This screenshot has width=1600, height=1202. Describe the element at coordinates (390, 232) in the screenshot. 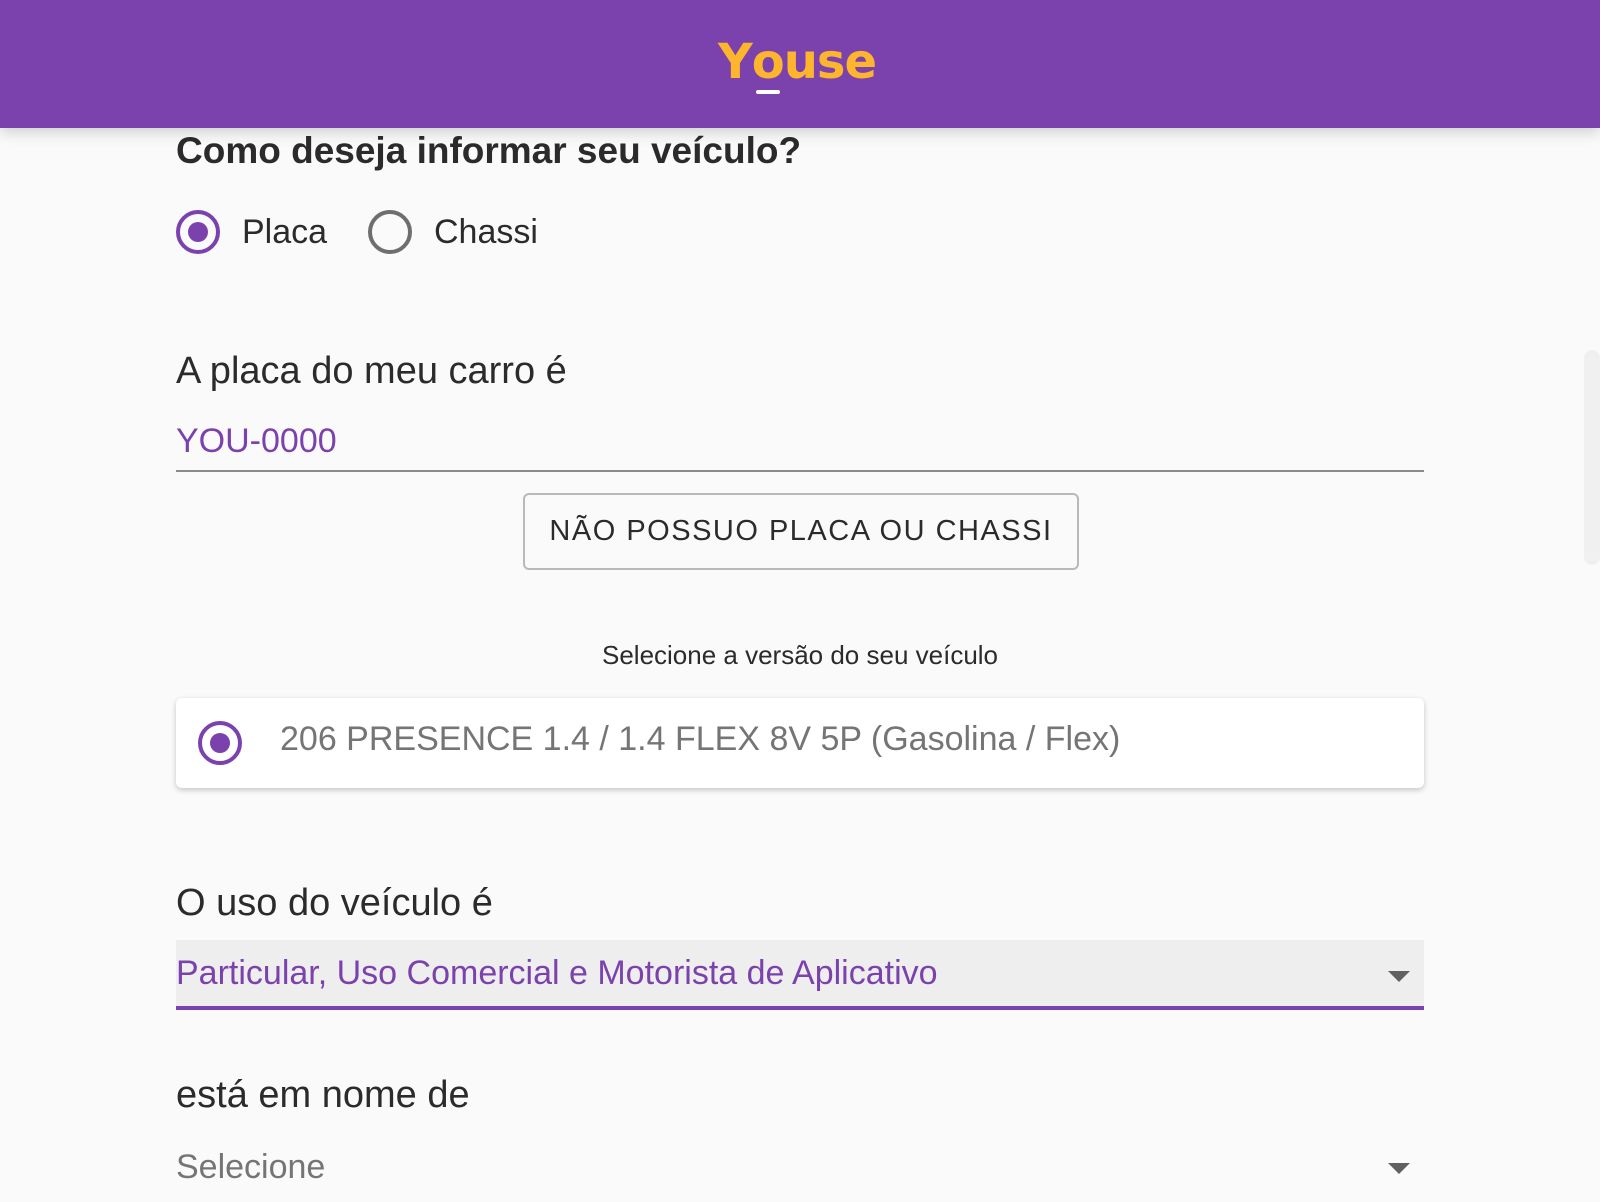

I see `radio-unchecked-icon` at that location.